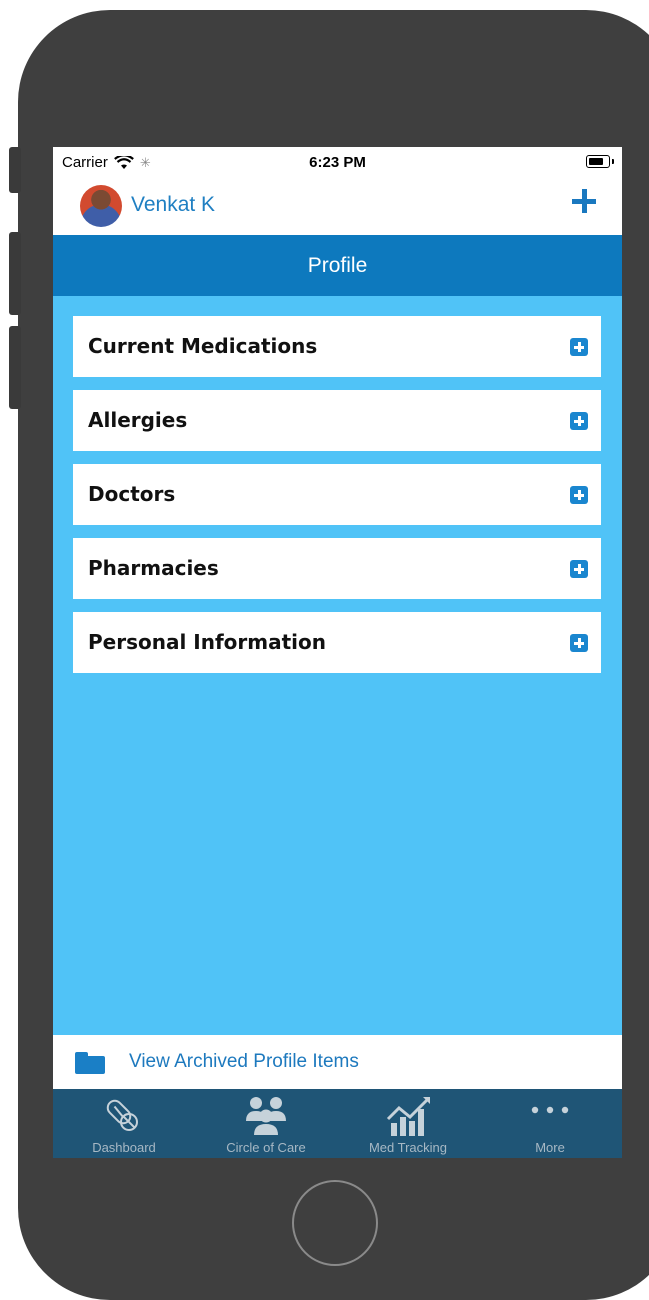 The width and height of the screenshot is (649, 1300). I want to click on mute-switch, so click(15, 170).